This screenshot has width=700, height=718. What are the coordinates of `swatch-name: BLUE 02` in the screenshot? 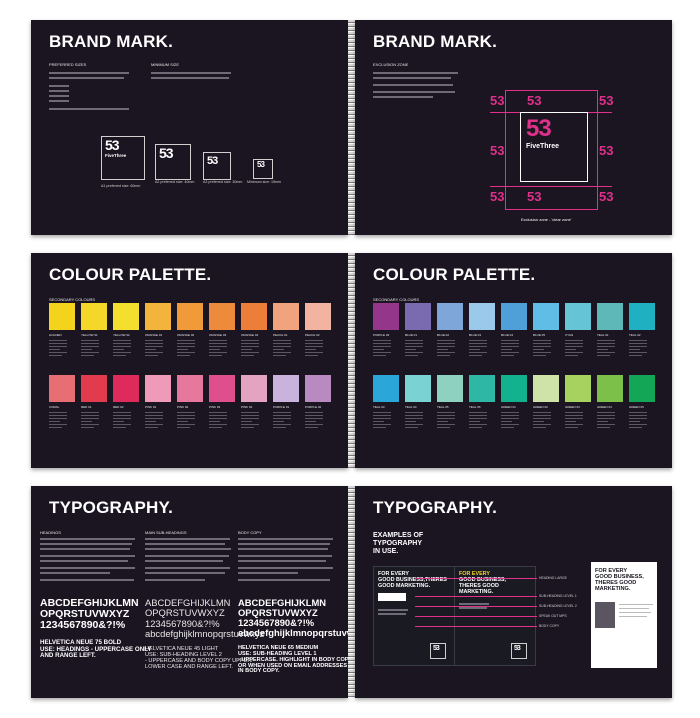 It's located at (443, 335).